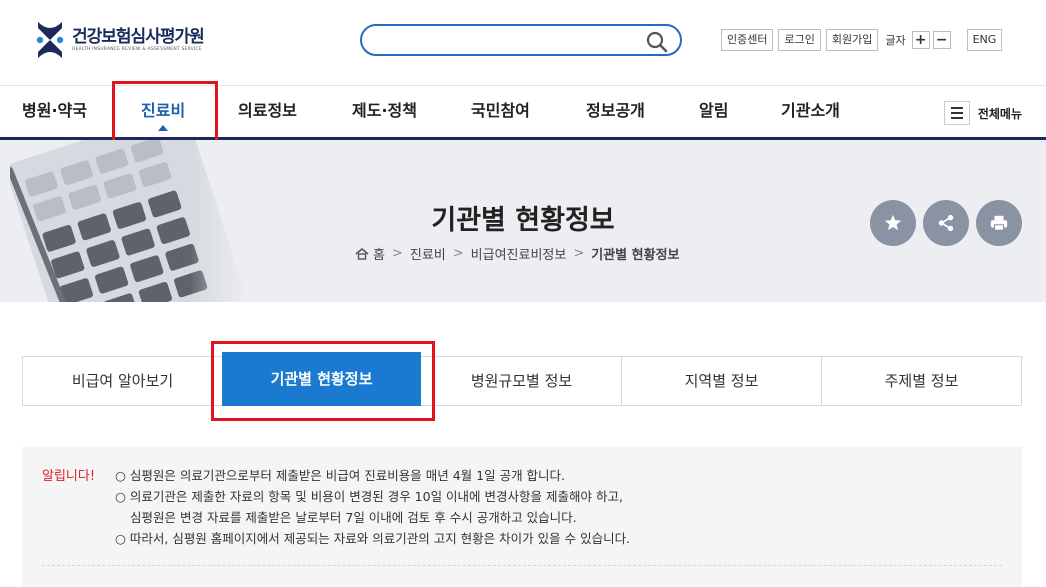 This screenshot has height=587, width=1046. I want to click on breadcrumb-home: 홈, so click(379, 253).